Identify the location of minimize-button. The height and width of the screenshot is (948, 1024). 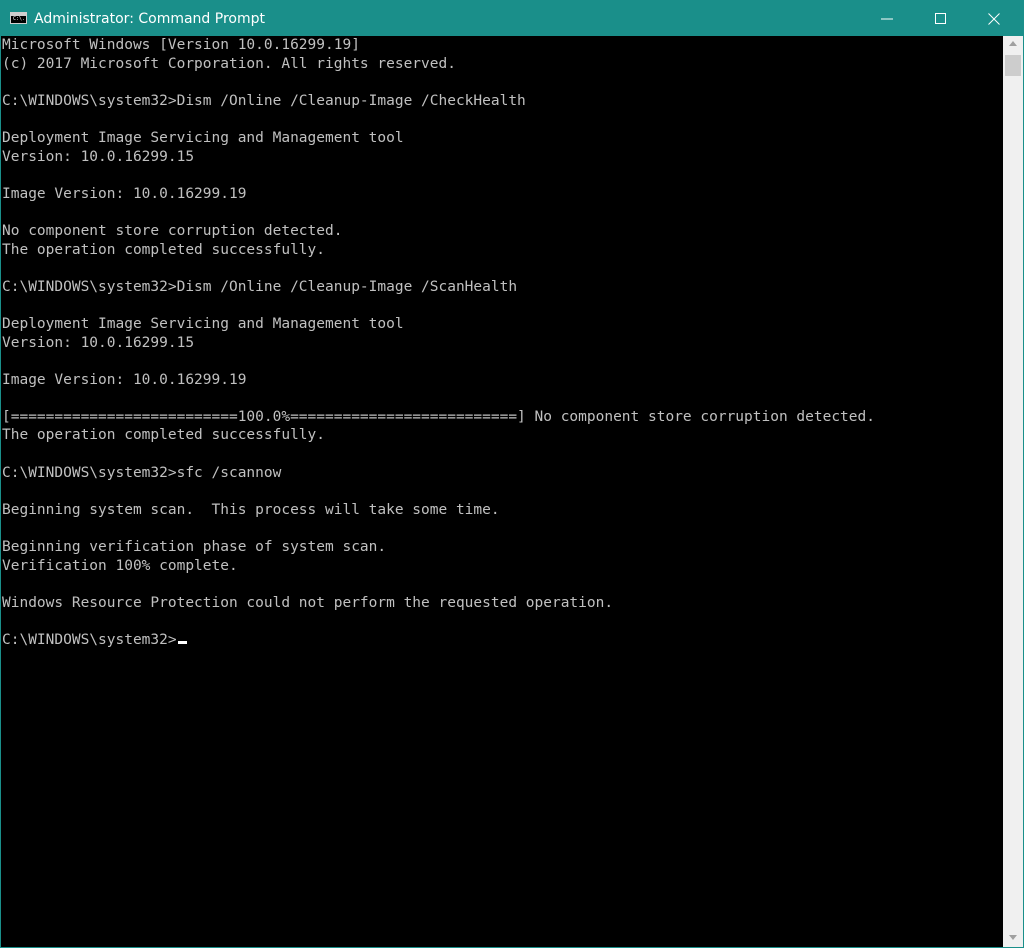
(887, 18).